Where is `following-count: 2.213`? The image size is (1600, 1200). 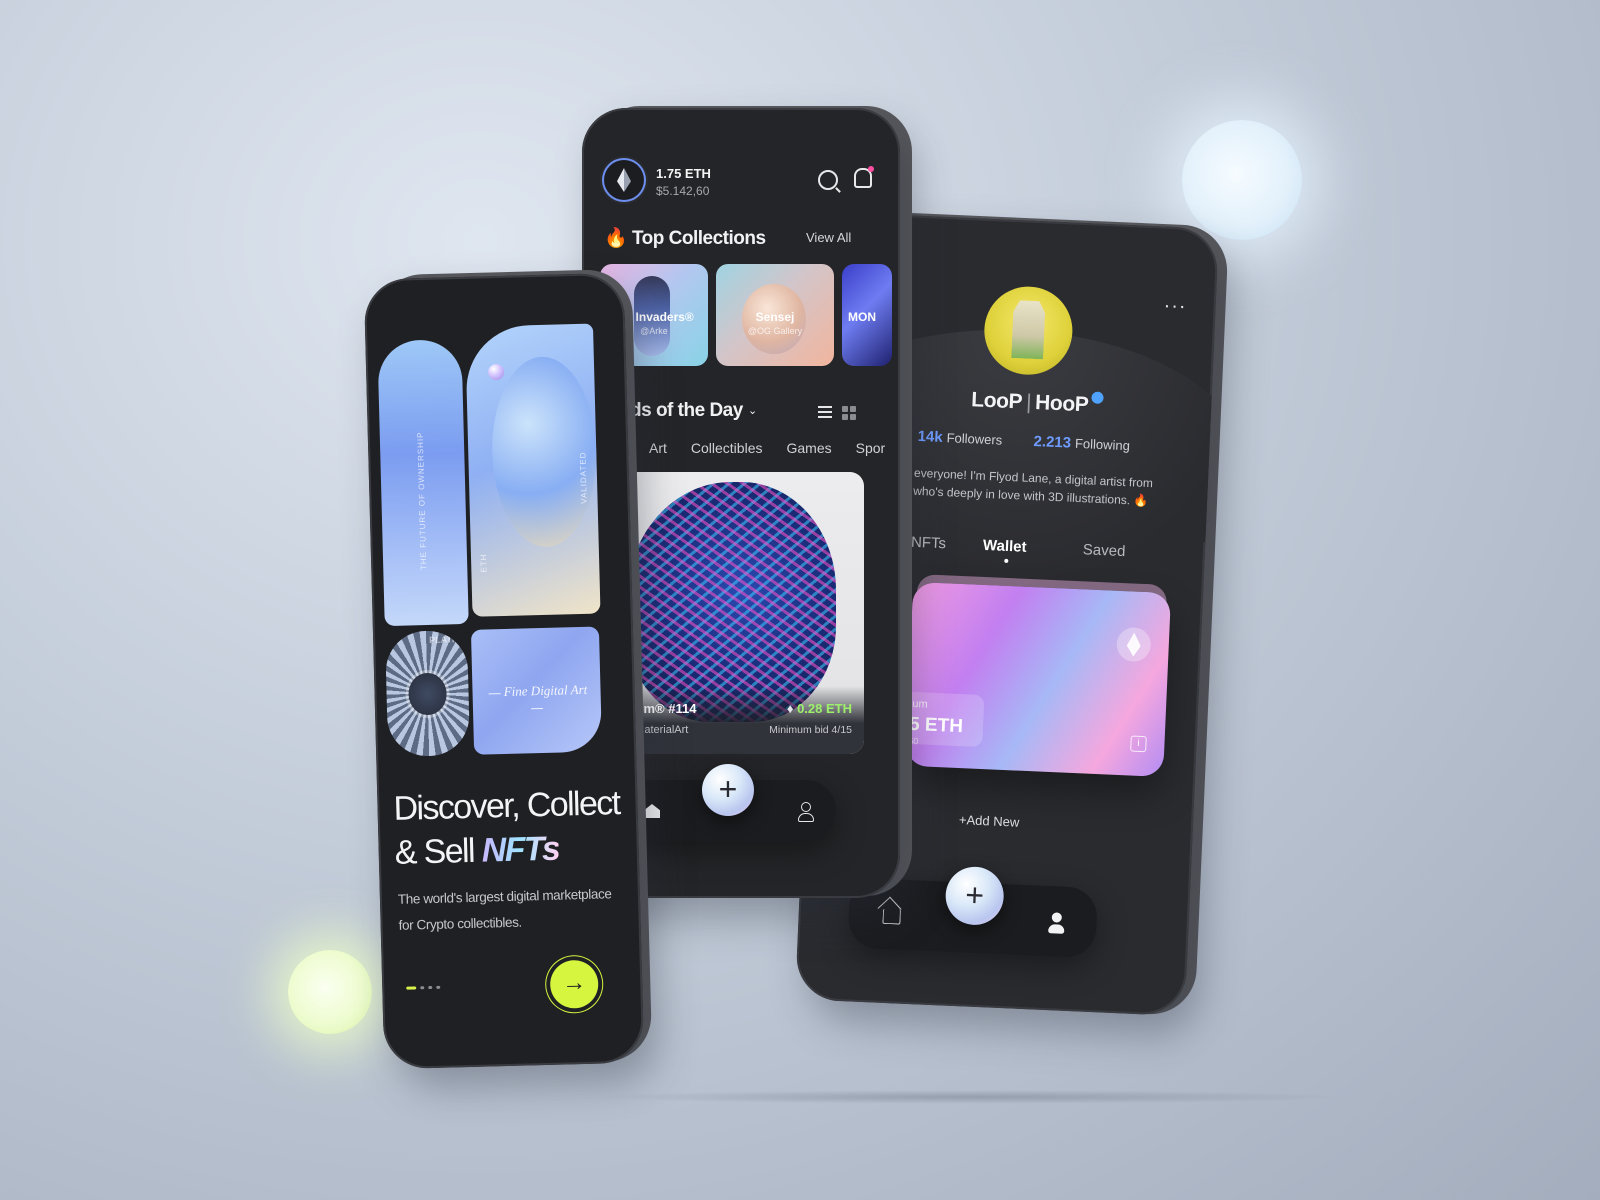 following-count: 2.213 is located at coordinates (1052, 442).